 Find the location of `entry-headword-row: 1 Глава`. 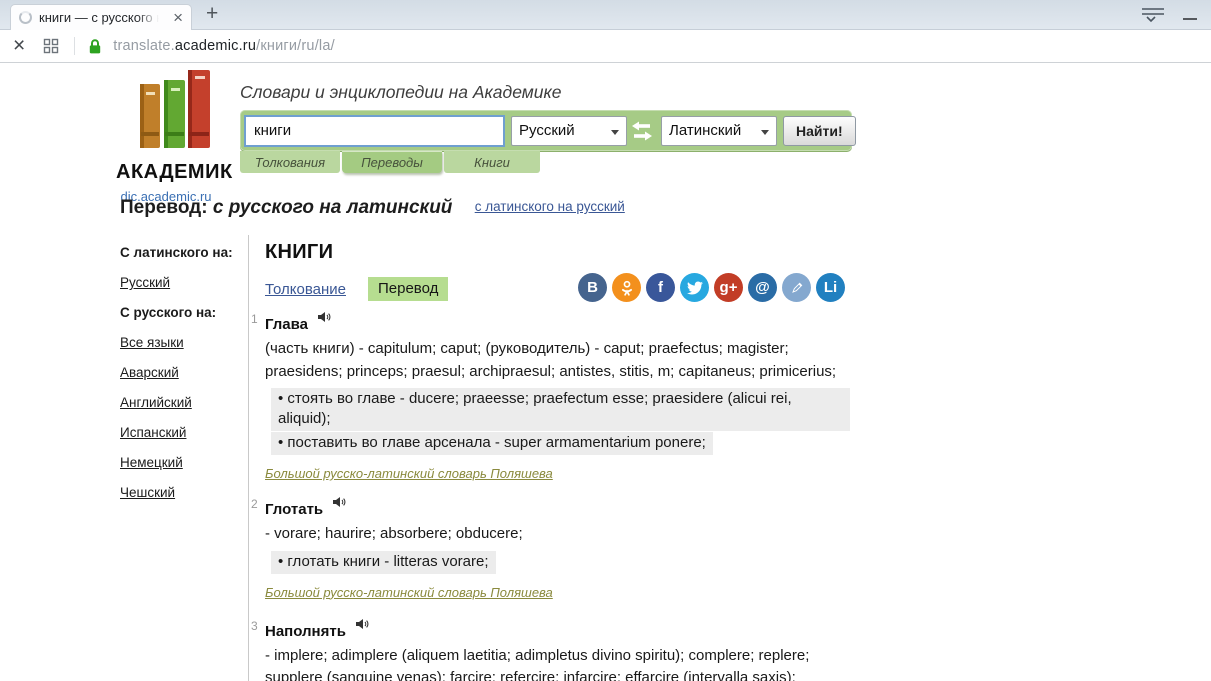

entry-headword-row: 1 Глава is located at coordinates (550, 321).